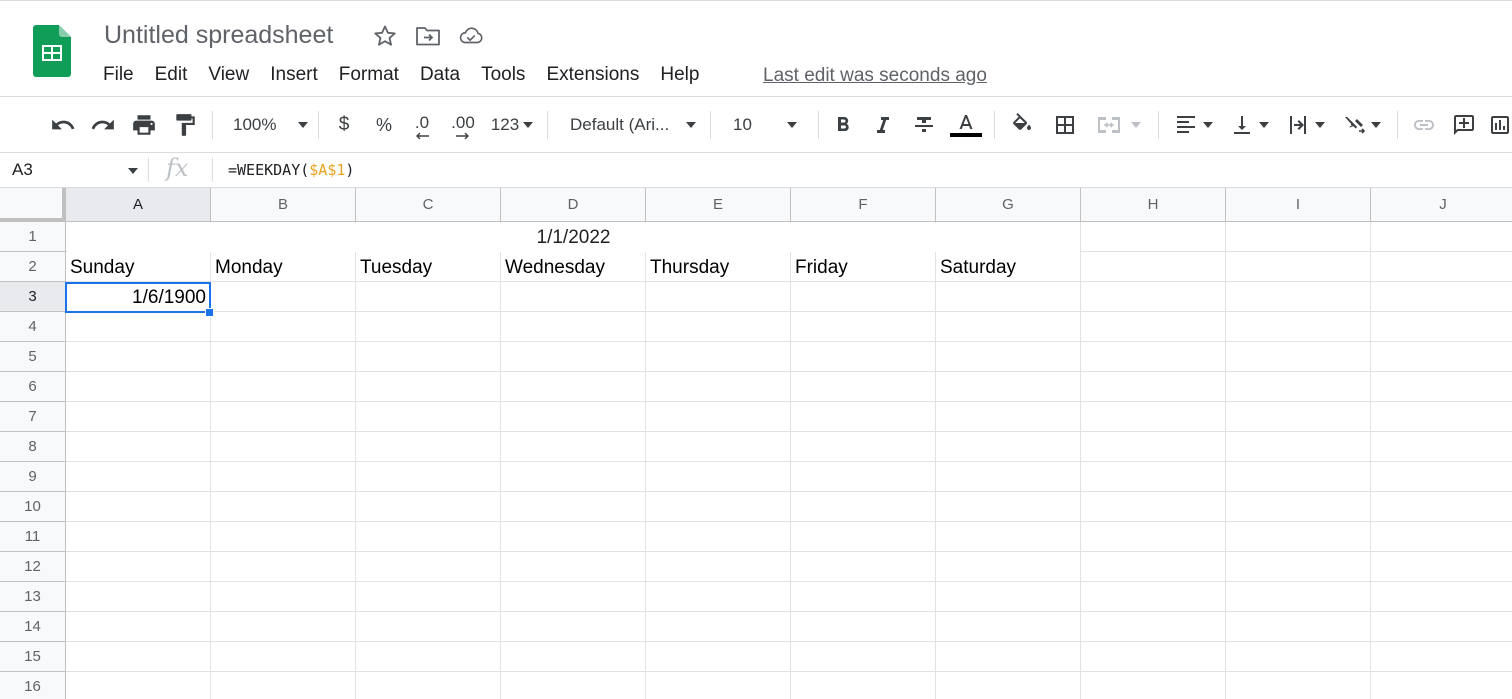 The height and width of the screenshot is (699, 1512). What do you see at coordinates (978, 267) in the screenshot?
I see `cell-g2: Saturday` at bounding box center [978, 267].